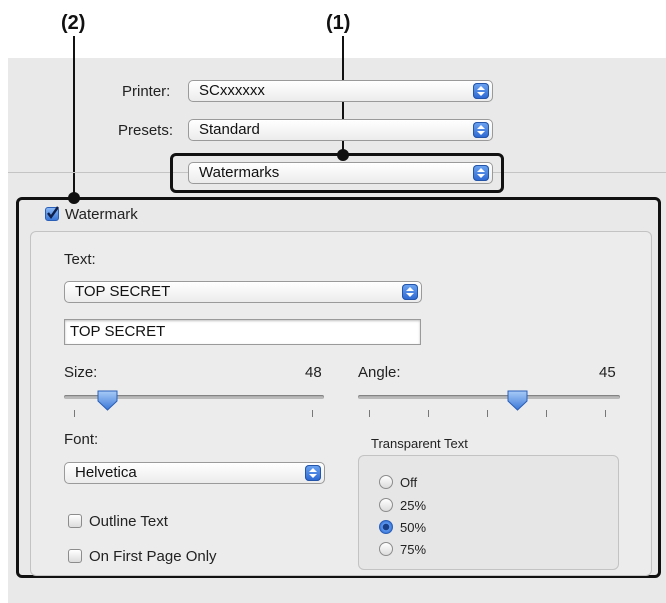  What do you see at coordinates (194, 473) in the screenshot?
I see `font-popup: Helvetica` at bounding box center [194, 473].